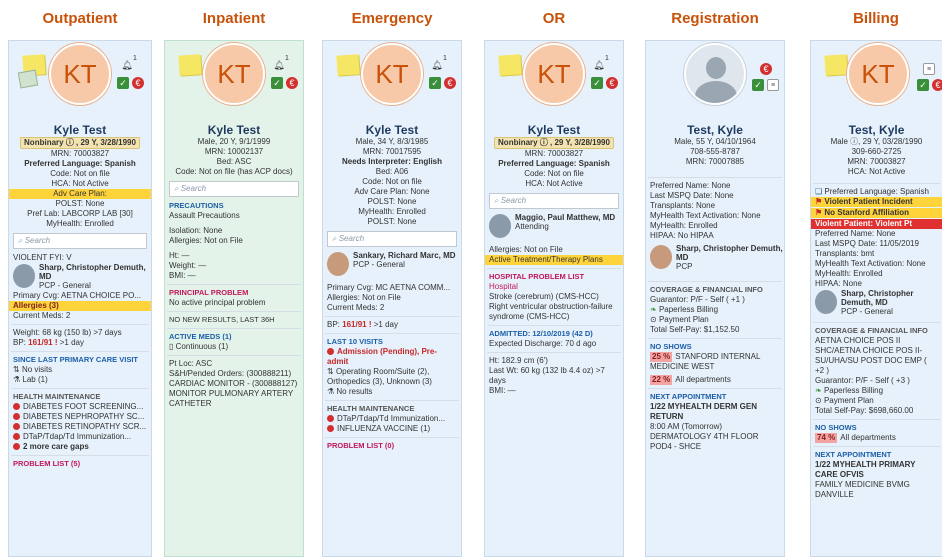  What do you see at coordinates (554, 334) in the screenshot?
I see `admitted-heading: ADMITTED: 12/10/2019 (42 D)` at bounding box center [554, 334].